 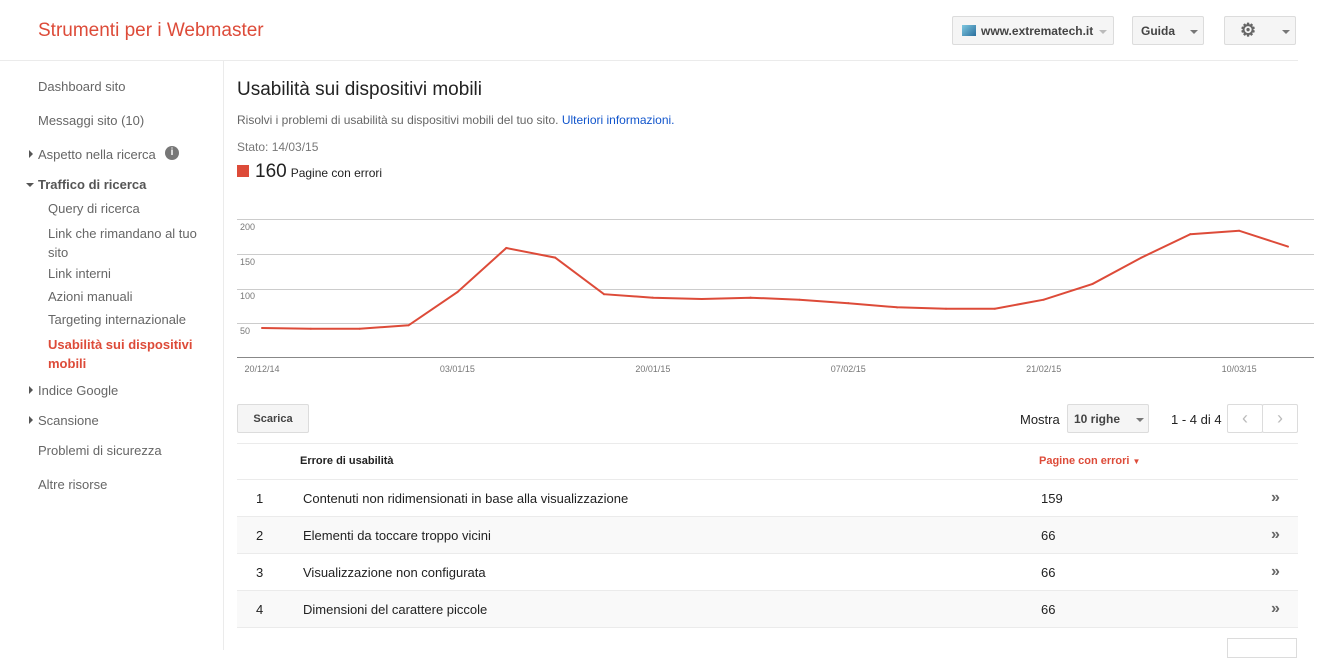 I want to click on show-label: Mostra, so click(x=1040, y=419).